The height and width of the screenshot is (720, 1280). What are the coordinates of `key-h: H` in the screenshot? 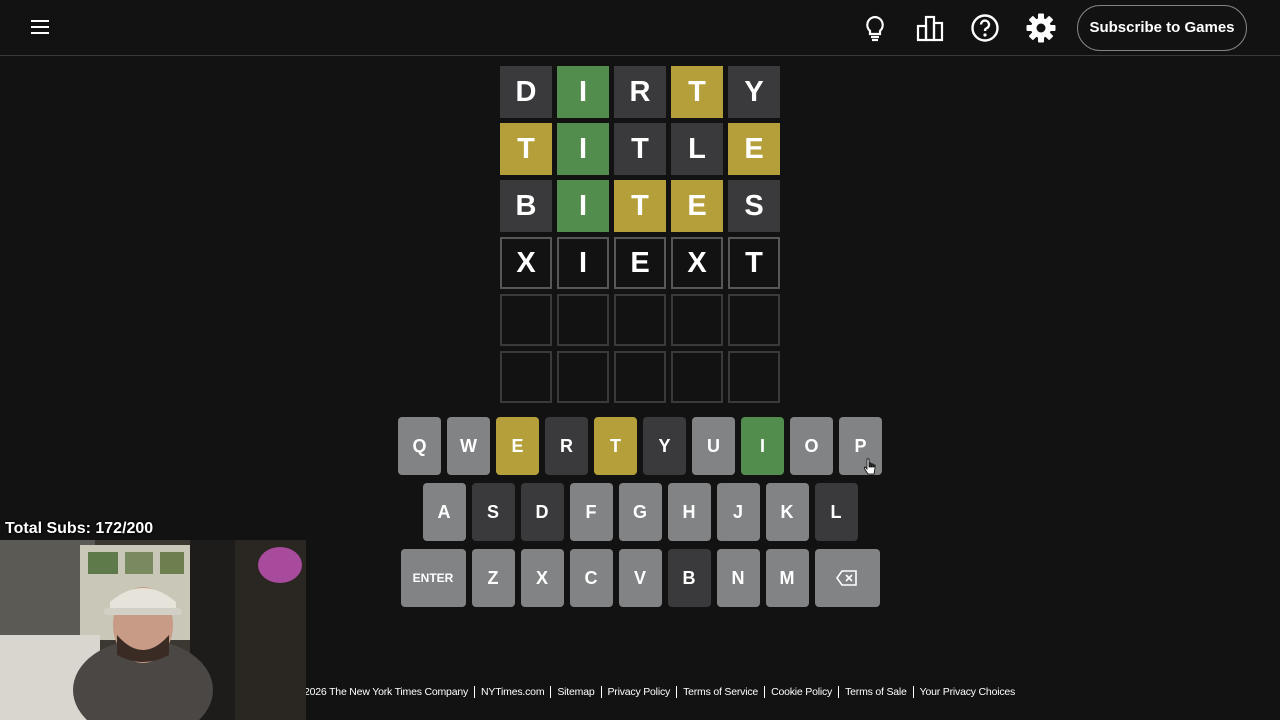 It's located at (689, 512).